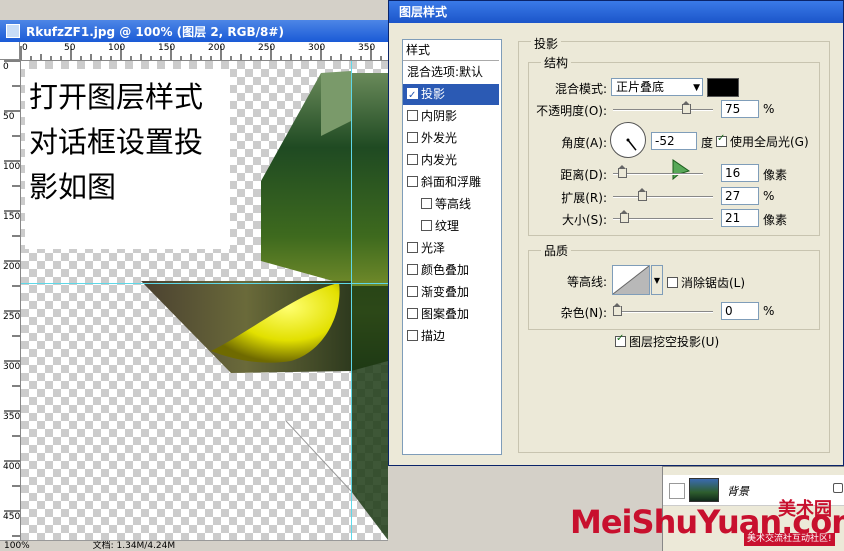  I want to click on ruler-label: 200, so click(12, 267).